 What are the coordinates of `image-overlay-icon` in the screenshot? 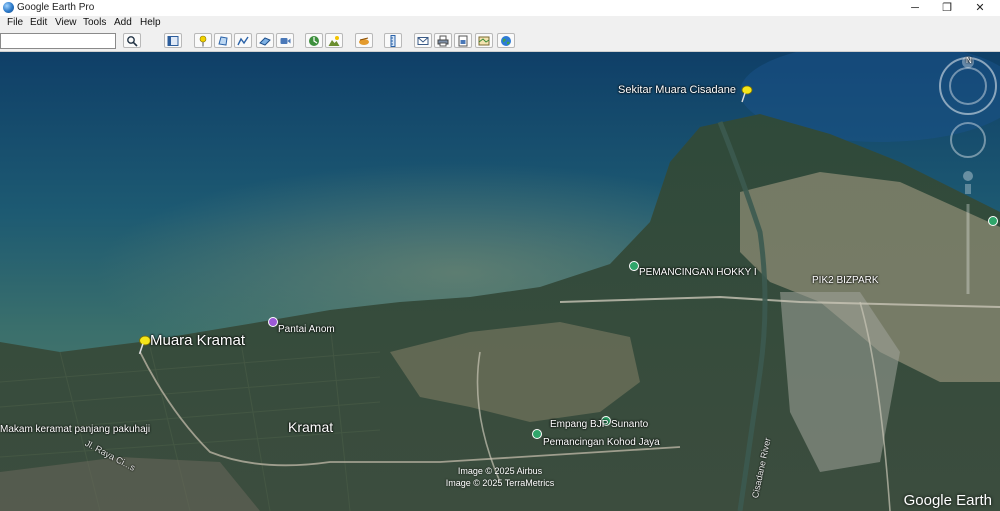 It's located at (265, 41).